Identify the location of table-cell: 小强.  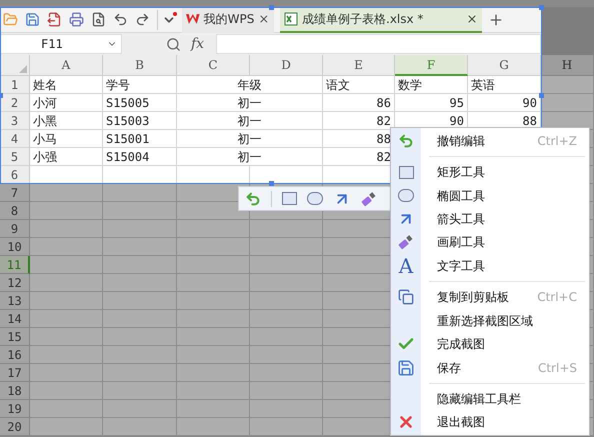
(66, 157).